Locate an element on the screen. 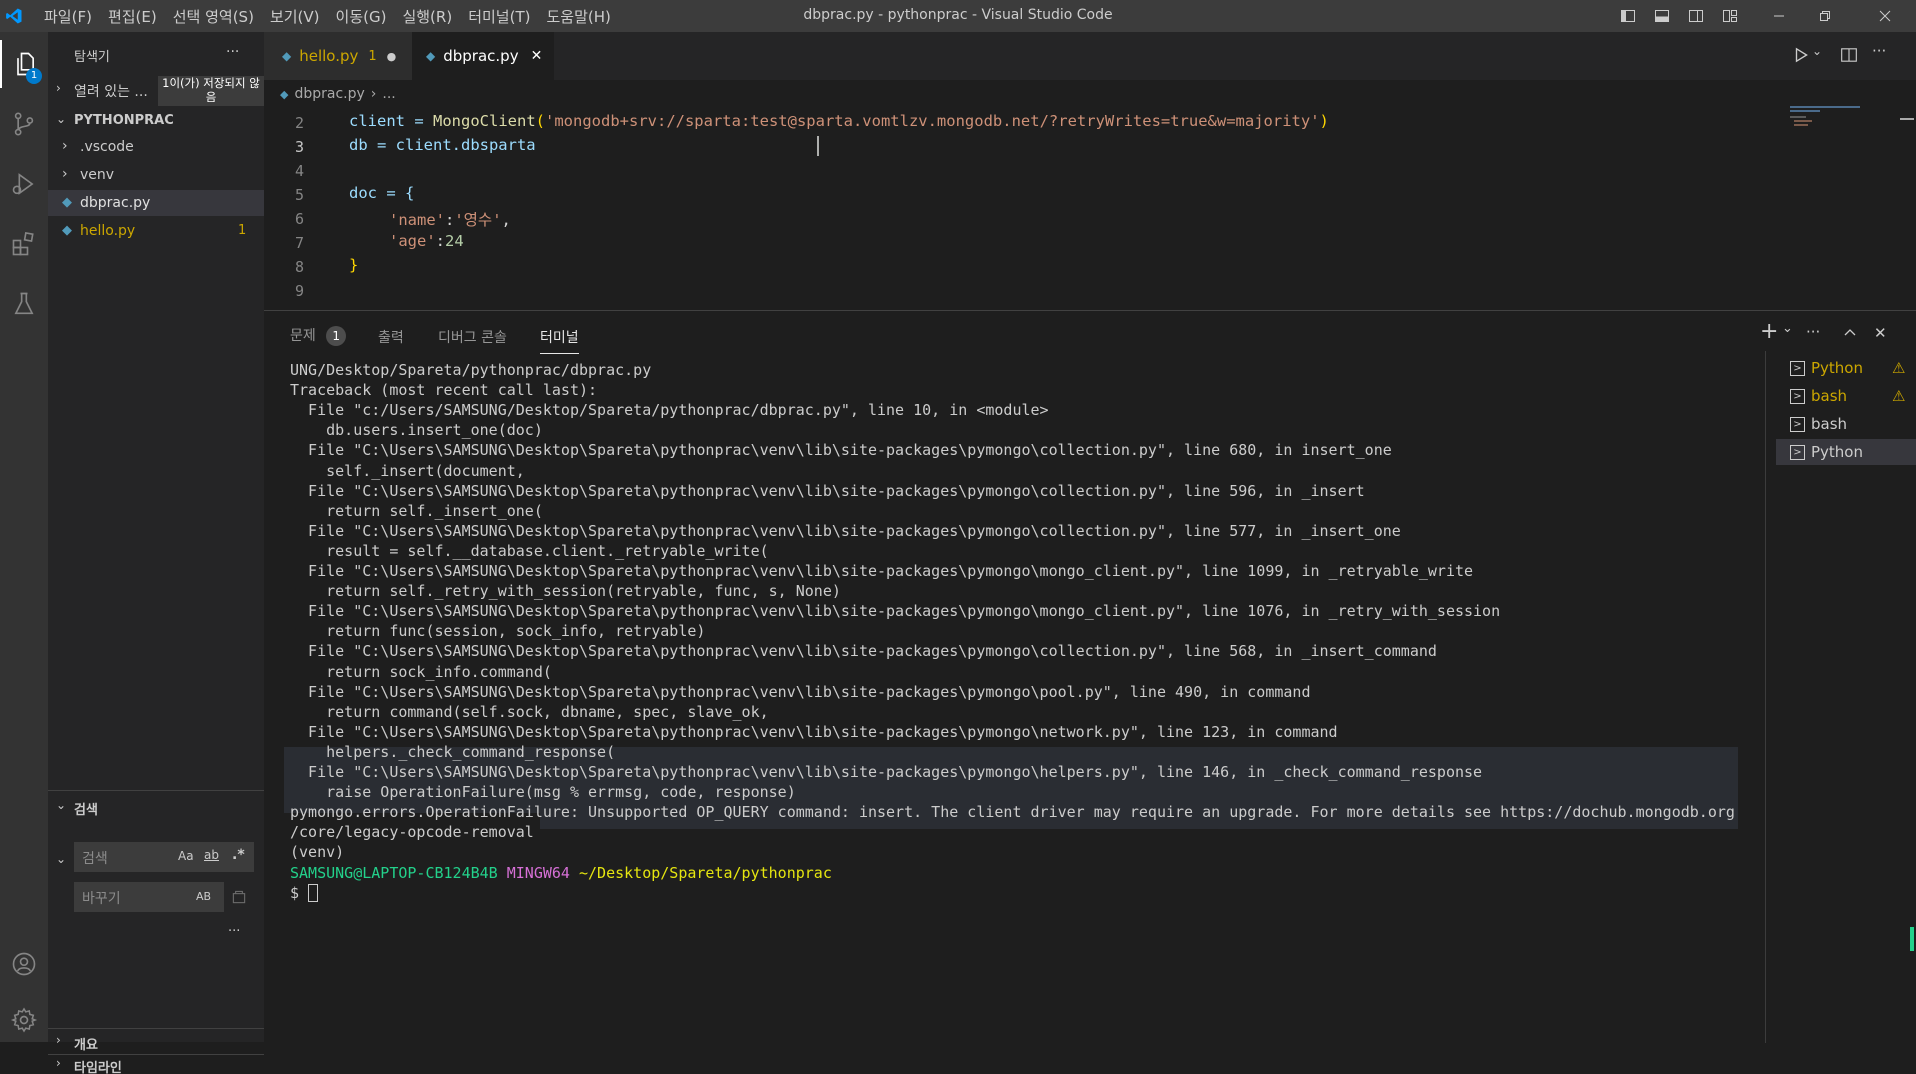 Image resolution: width=1916 pixels, height=1074 pixels. account-icon is located at coordinates (24, 964).